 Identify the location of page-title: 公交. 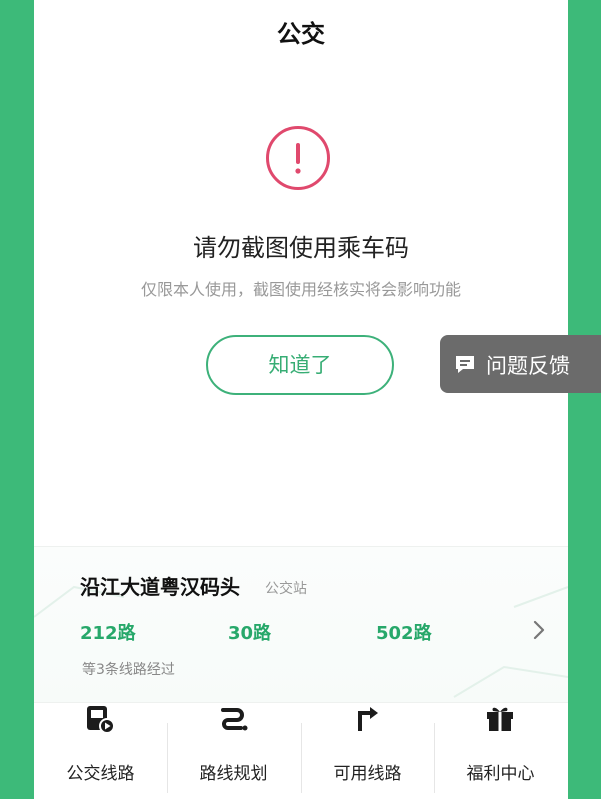
(301, 34).